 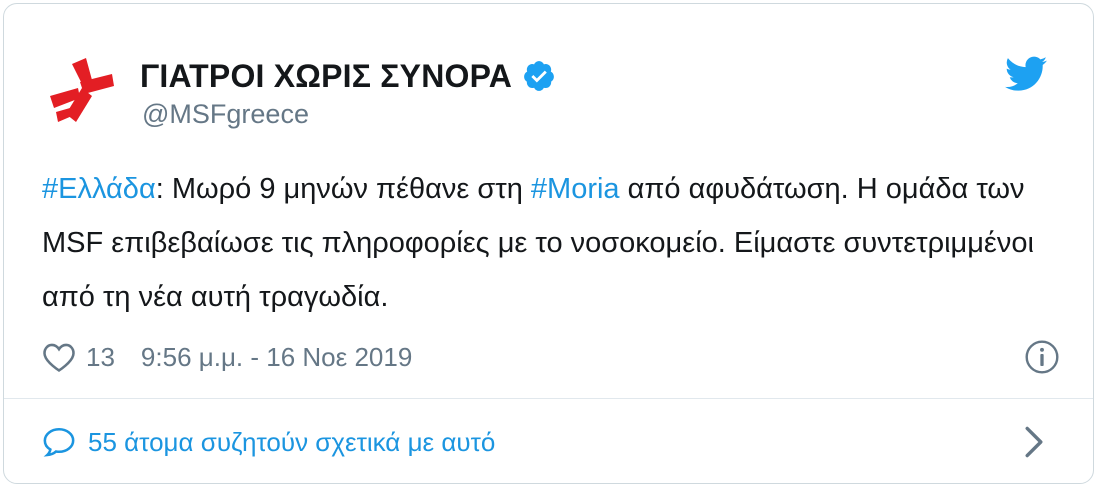 I want to click on info-icon, so click(x=1042, y=357).